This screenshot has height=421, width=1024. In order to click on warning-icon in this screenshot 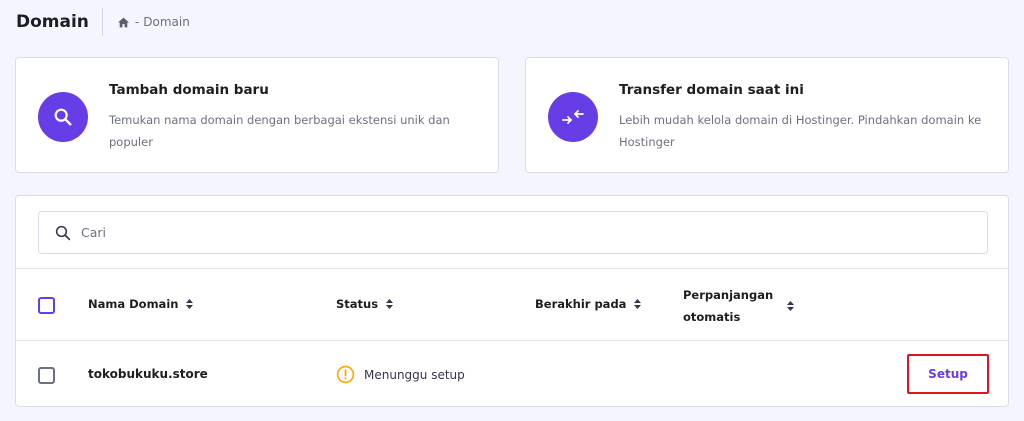, I will do `click(345, 374)`.